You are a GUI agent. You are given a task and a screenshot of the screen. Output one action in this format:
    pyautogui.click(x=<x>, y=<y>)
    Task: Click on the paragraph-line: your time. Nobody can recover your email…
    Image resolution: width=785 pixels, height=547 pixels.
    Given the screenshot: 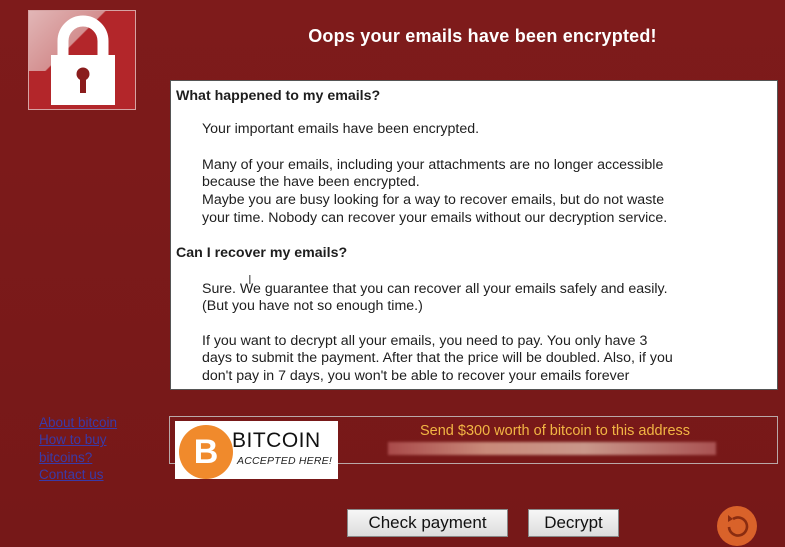 What is the action you would take?
    pyautogui.click(x=435, y=218)
    